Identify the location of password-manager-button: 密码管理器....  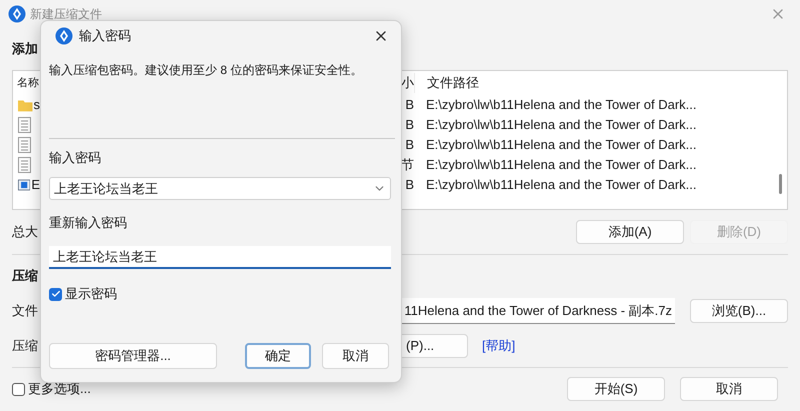
(133, 356).